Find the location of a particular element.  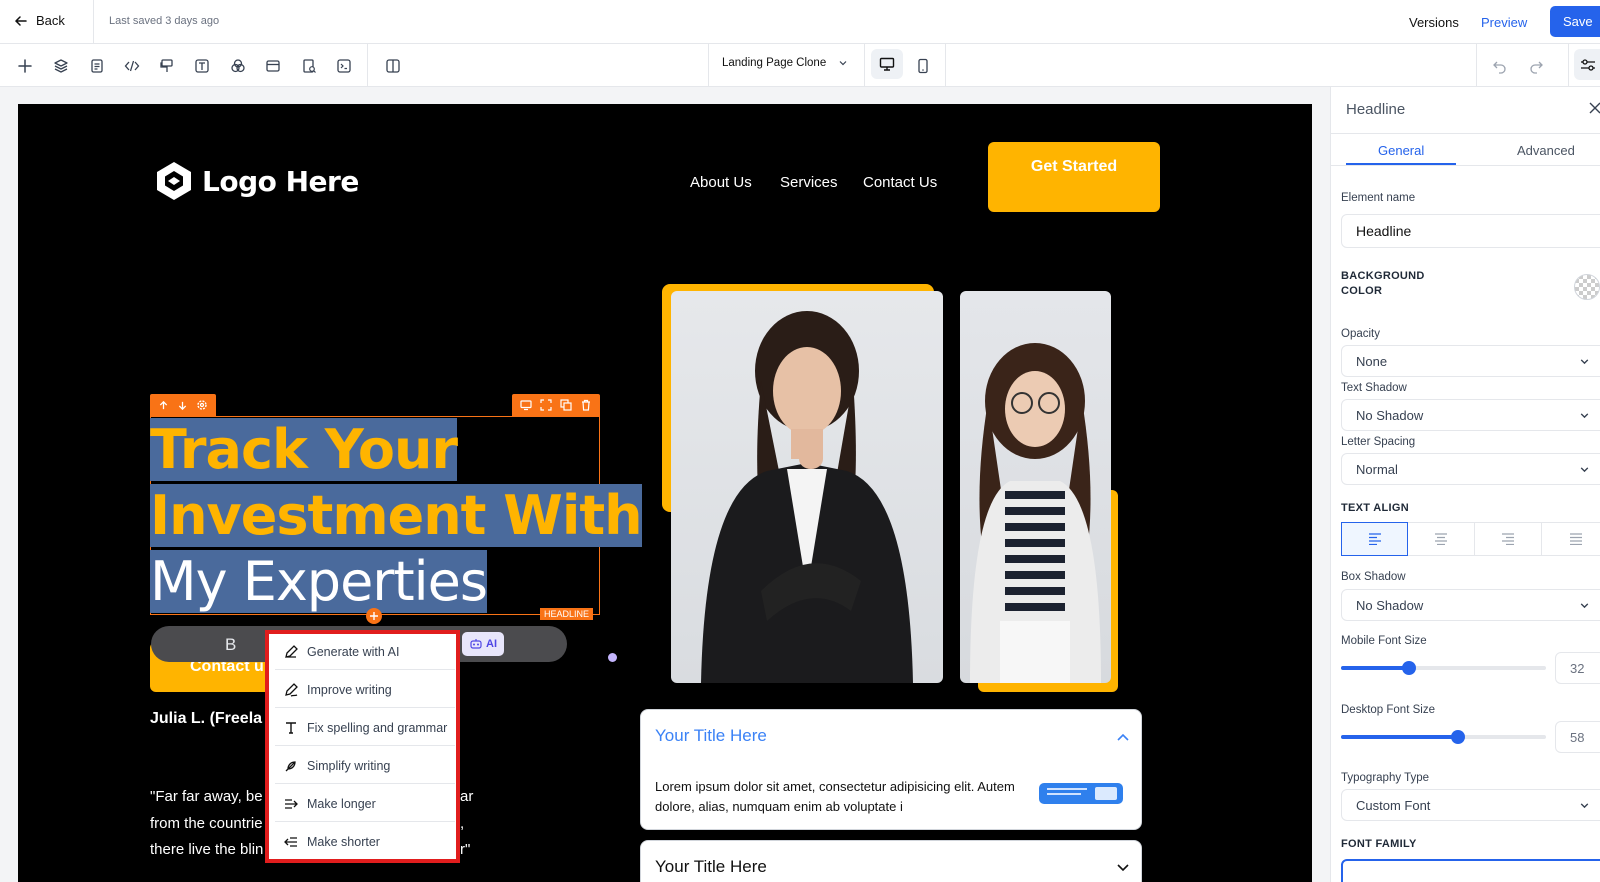

opacity-label: Opacity is located at coordinates (1360, 334).